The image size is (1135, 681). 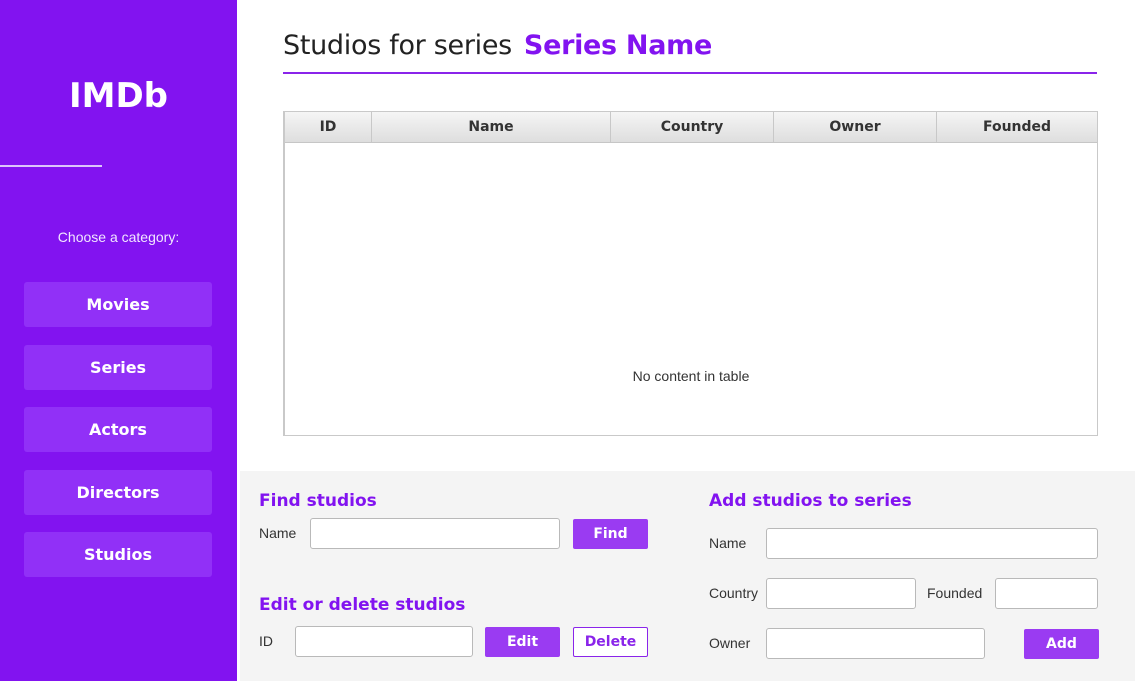 What do you see at coordinates (435, 533) in the screenshot?
I see `find-name-input` at bounding box center [435, 533].